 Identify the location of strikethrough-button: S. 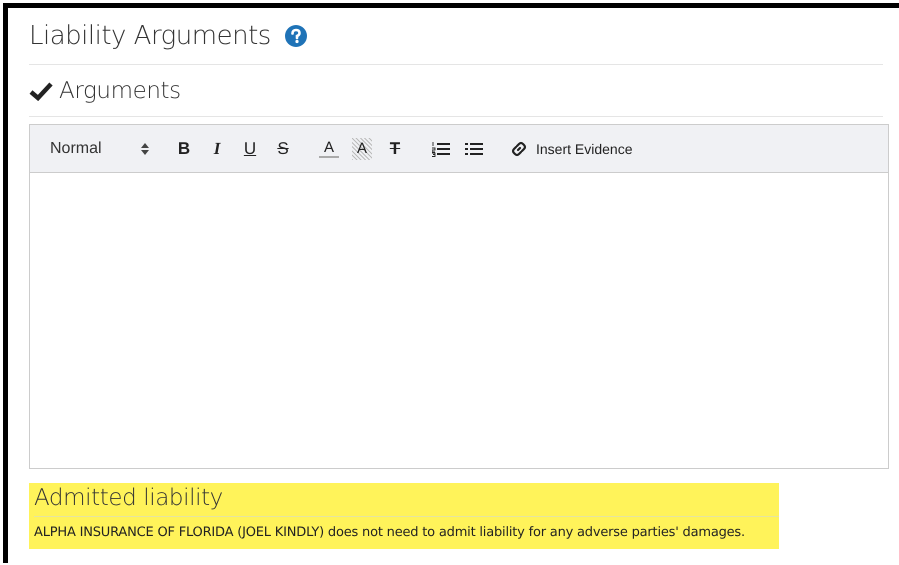
(283, 149).